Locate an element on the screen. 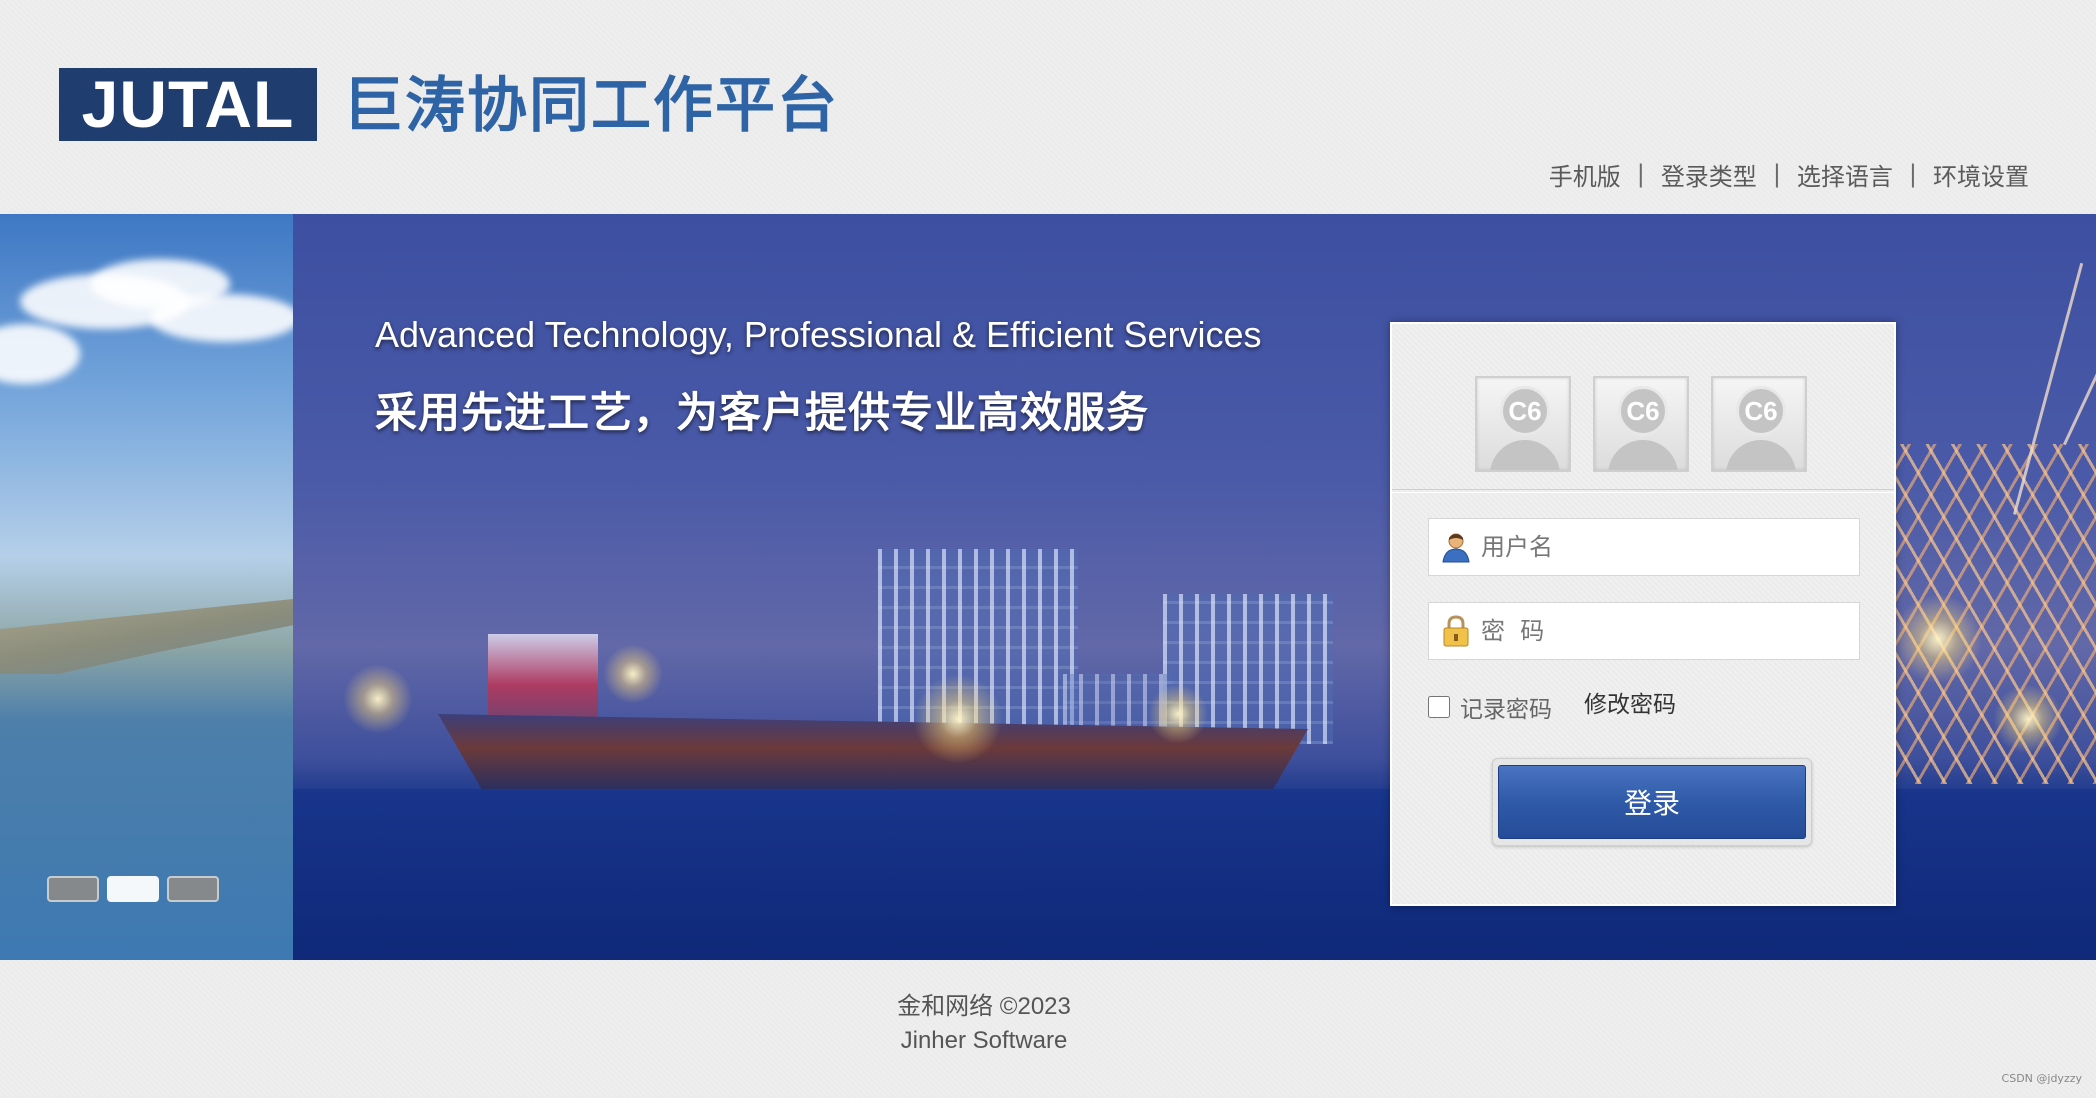  footer: 金和网络 ©2023 Jinher Software is located at coordinates (1048, 1024).